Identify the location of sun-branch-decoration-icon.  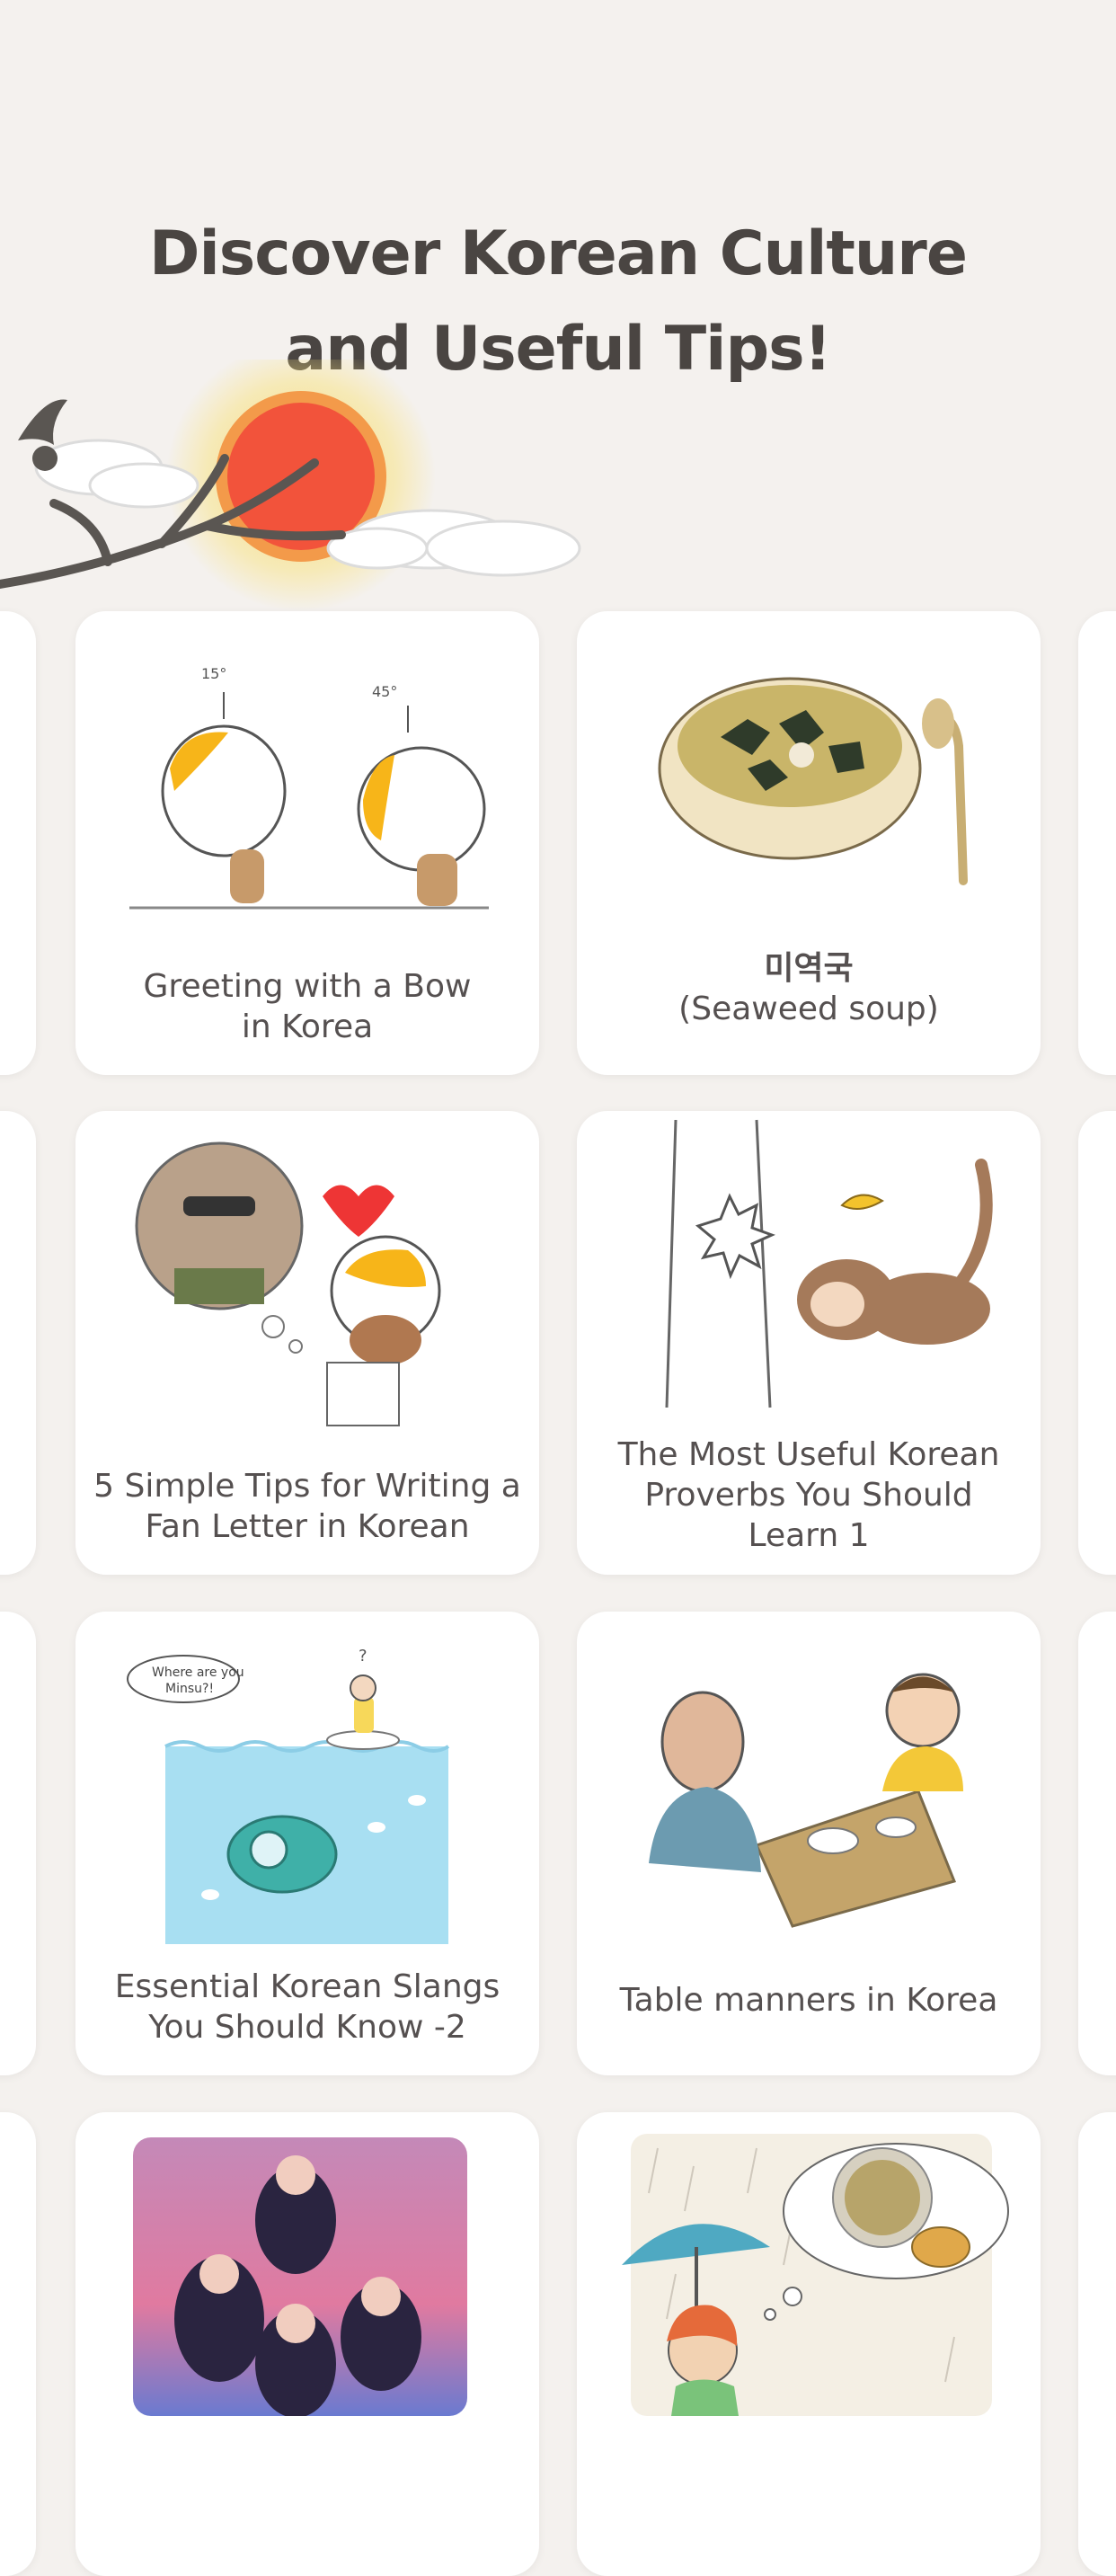
(290, 485).